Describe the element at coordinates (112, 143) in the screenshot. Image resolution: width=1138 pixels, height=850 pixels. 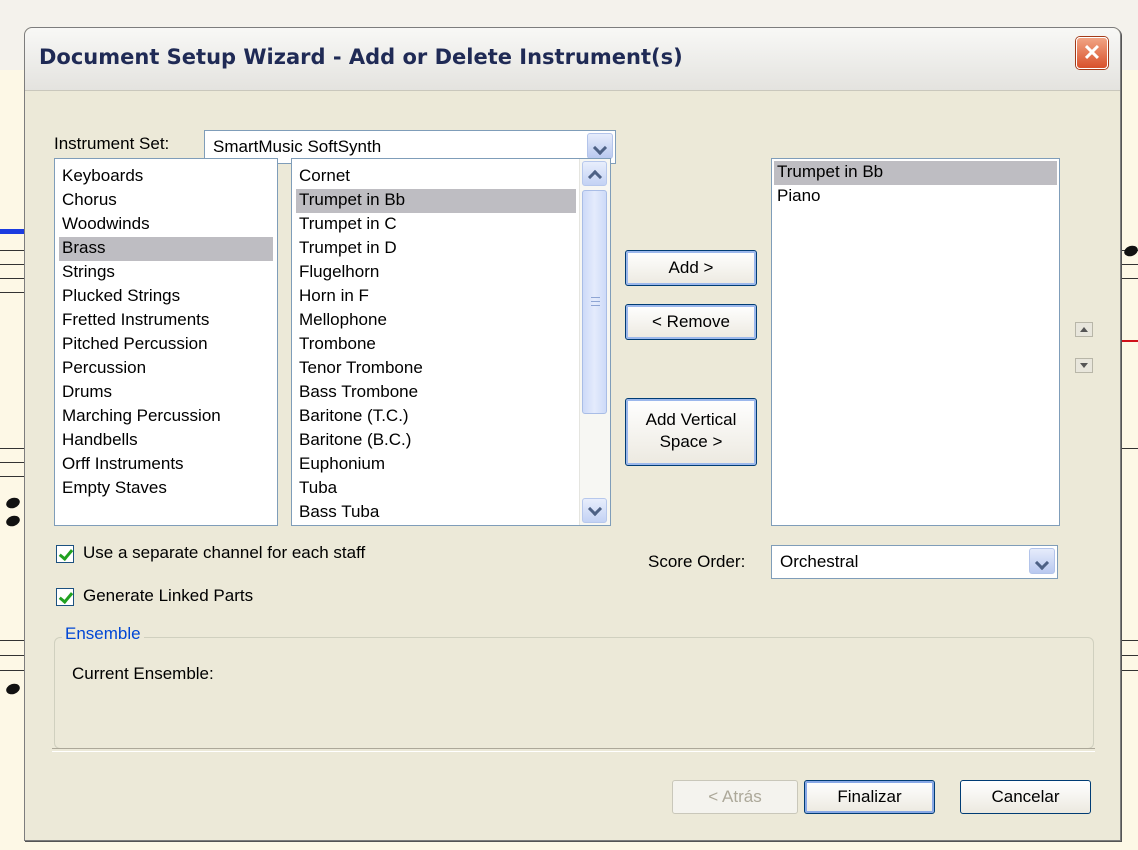
I see `instrument-set-label: Instrument Set:` at that location.